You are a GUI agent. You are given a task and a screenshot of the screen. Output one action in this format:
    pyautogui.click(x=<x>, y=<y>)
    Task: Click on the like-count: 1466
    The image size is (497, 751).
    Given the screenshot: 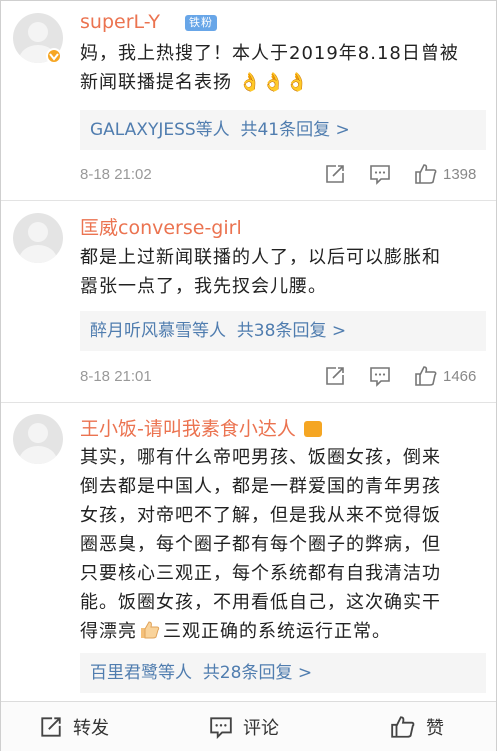 What is the action you would take?
    pyautogui.click(x=460, y=376)
    